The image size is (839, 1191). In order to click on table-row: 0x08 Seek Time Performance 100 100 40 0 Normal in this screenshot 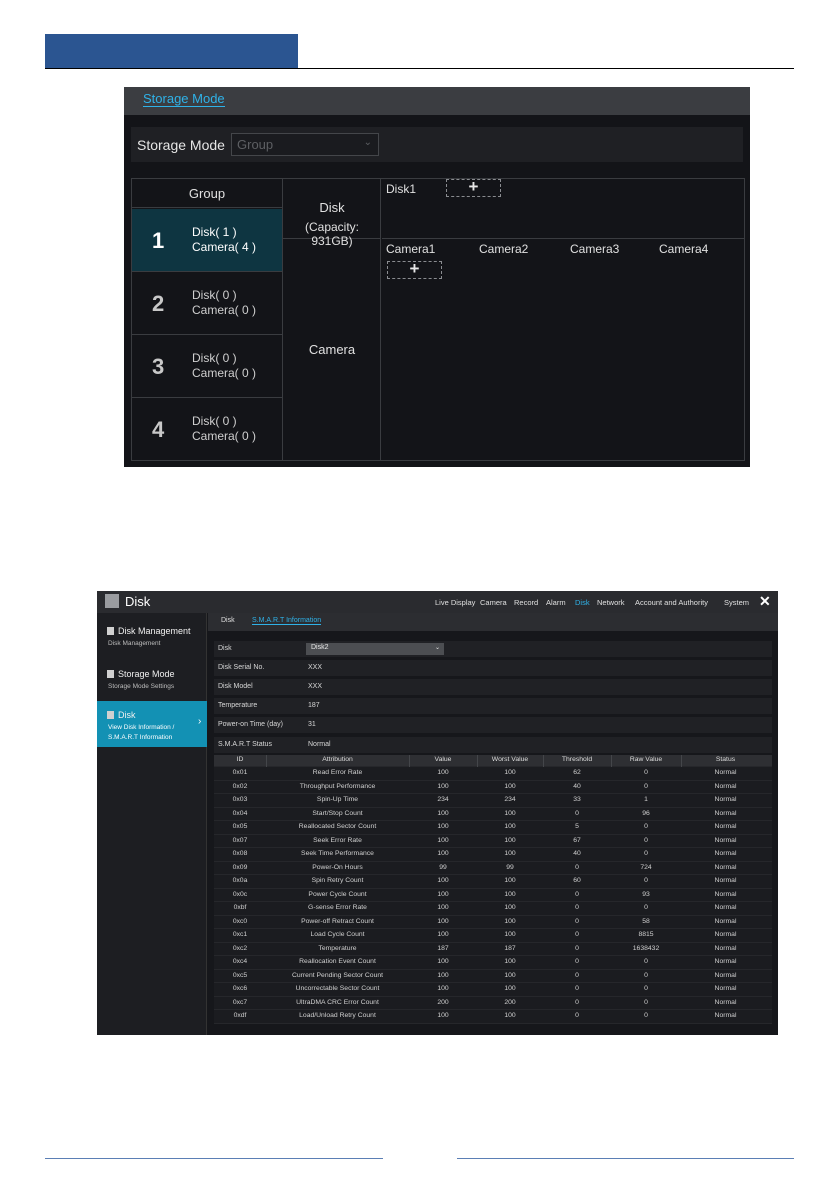, I will do `click(493, 855)`.